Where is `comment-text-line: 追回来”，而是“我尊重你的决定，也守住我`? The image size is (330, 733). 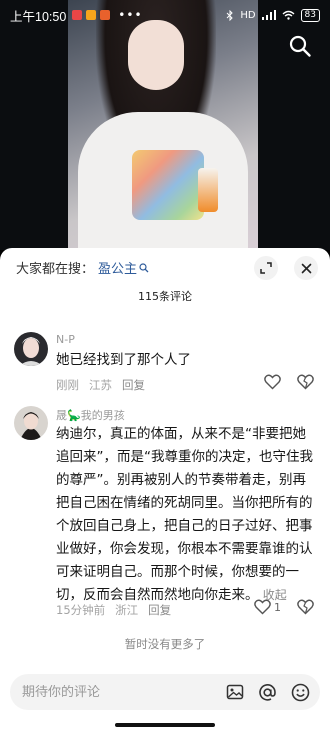 comment-text-line: 追回来”，而是“我尊重你的决定，也守住我 is located at coordinates (184, 457).